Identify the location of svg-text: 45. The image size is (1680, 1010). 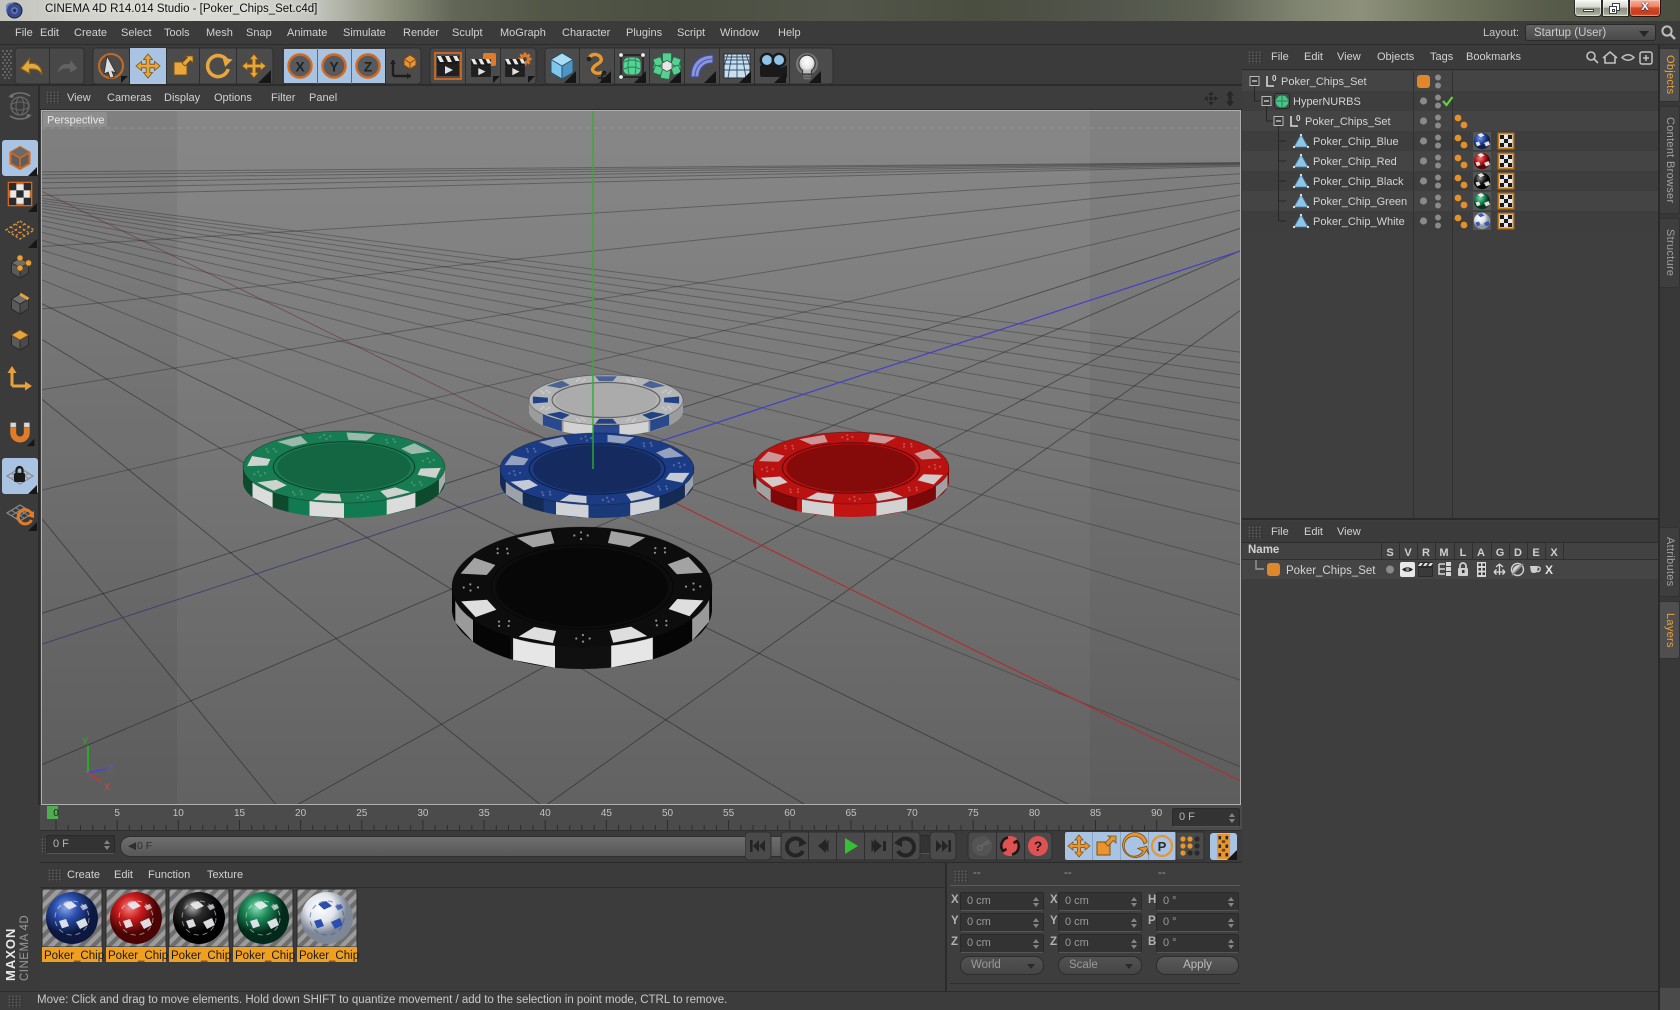
(607, 813).